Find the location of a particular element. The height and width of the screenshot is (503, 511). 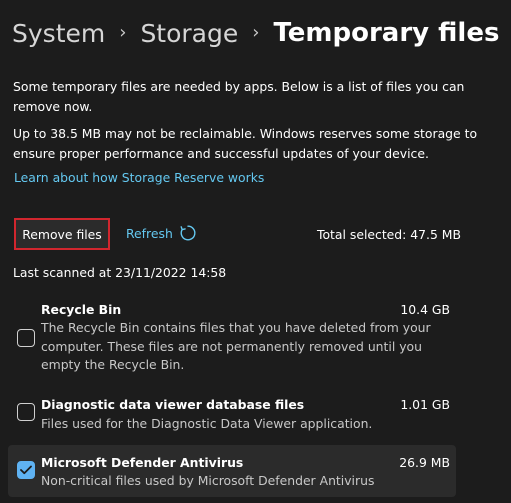

page-title: Temporary files is located at coordinates (386, 33).